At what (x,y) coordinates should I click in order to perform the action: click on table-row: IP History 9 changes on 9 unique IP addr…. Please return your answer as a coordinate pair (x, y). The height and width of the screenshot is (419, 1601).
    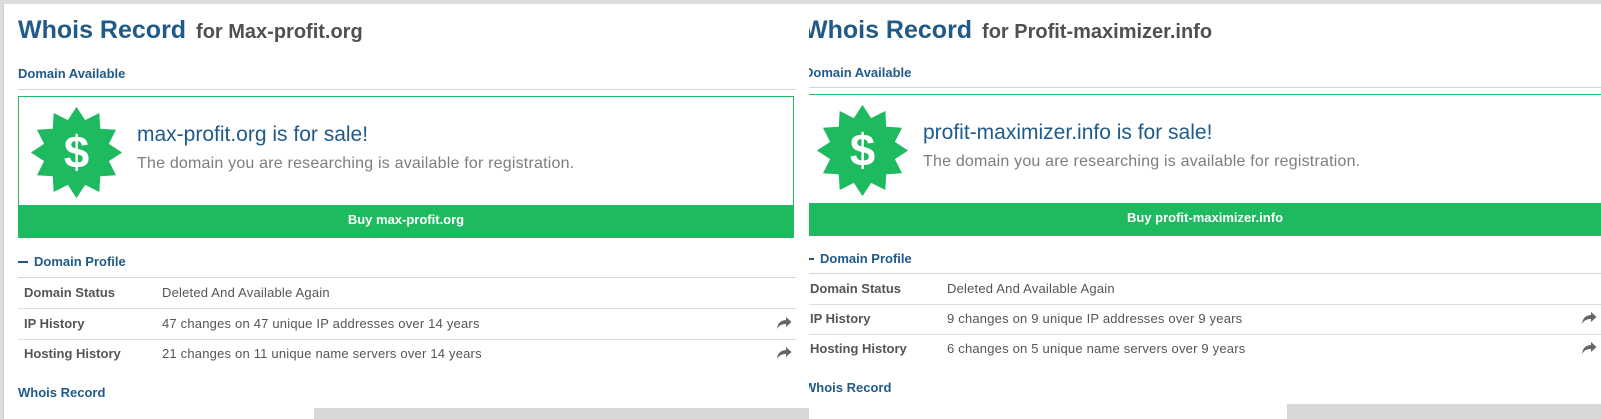
    Looking at the image, I should click on (1205, 319).